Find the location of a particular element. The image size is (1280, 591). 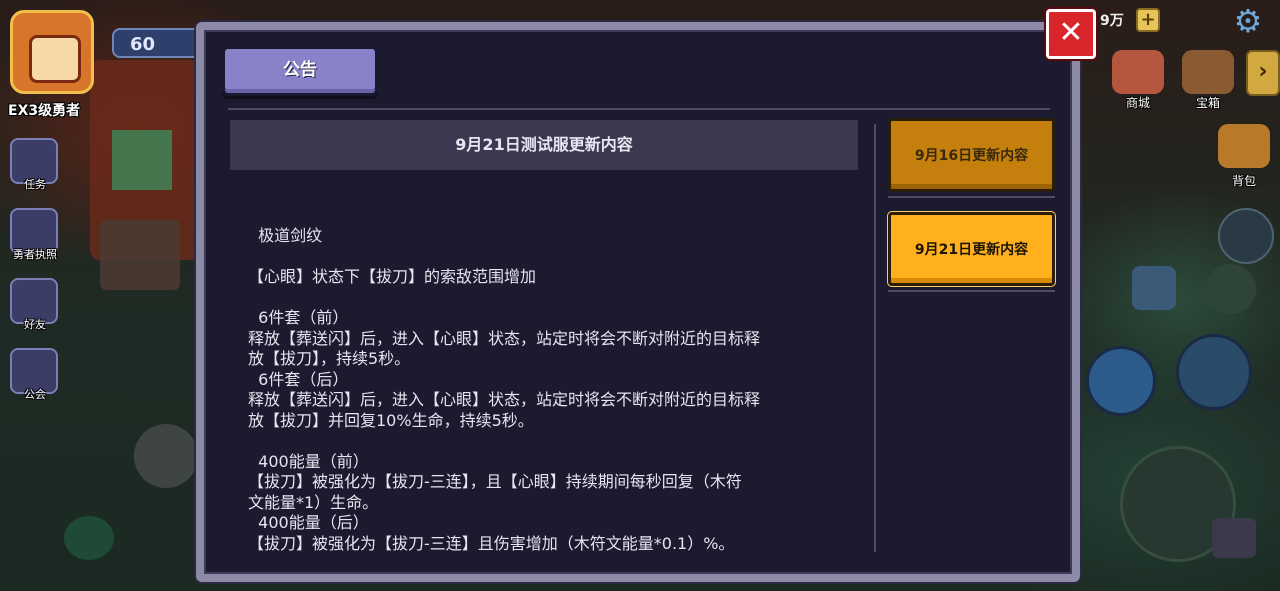

content-line: 400能量（后） is located at coordinates (308, 522).